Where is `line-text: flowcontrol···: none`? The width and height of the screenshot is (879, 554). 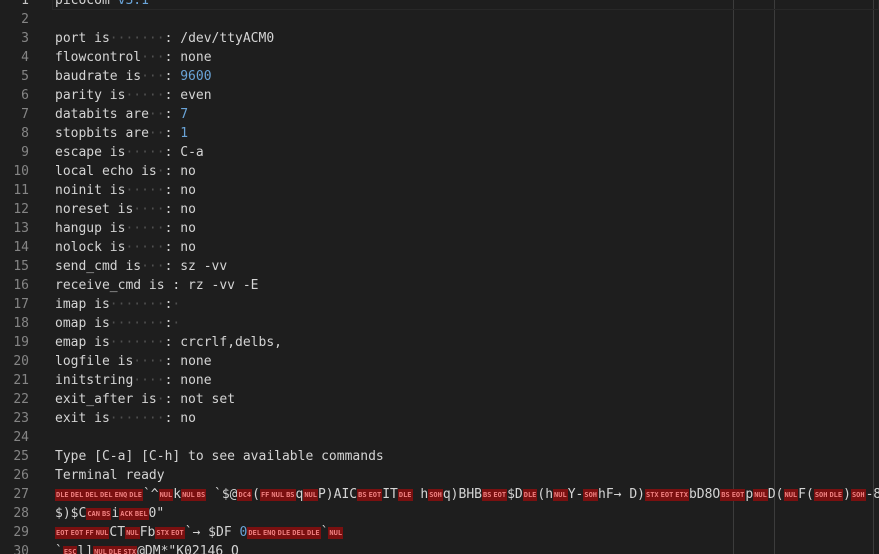 line-text: flowcontrol···: none is located at coordinates (133, 57).